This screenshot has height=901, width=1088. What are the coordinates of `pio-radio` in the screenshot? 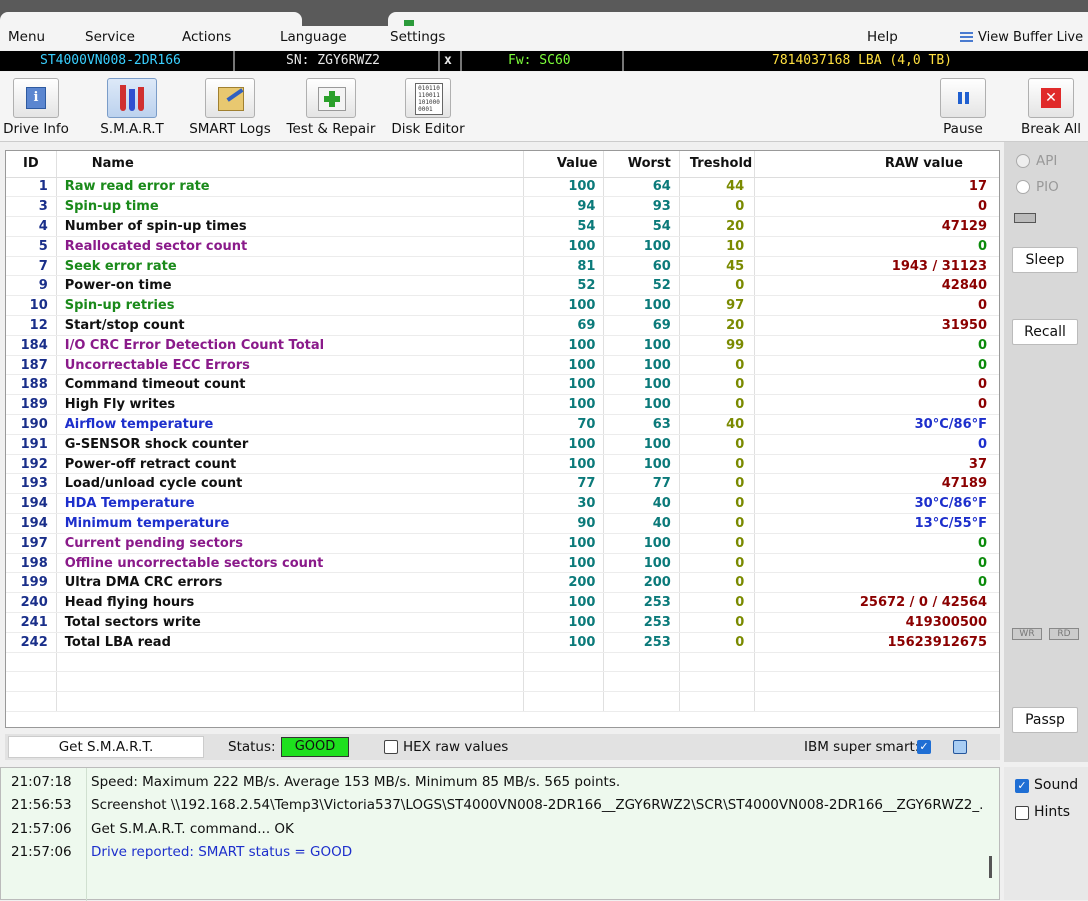 It's located at (1023, 187).